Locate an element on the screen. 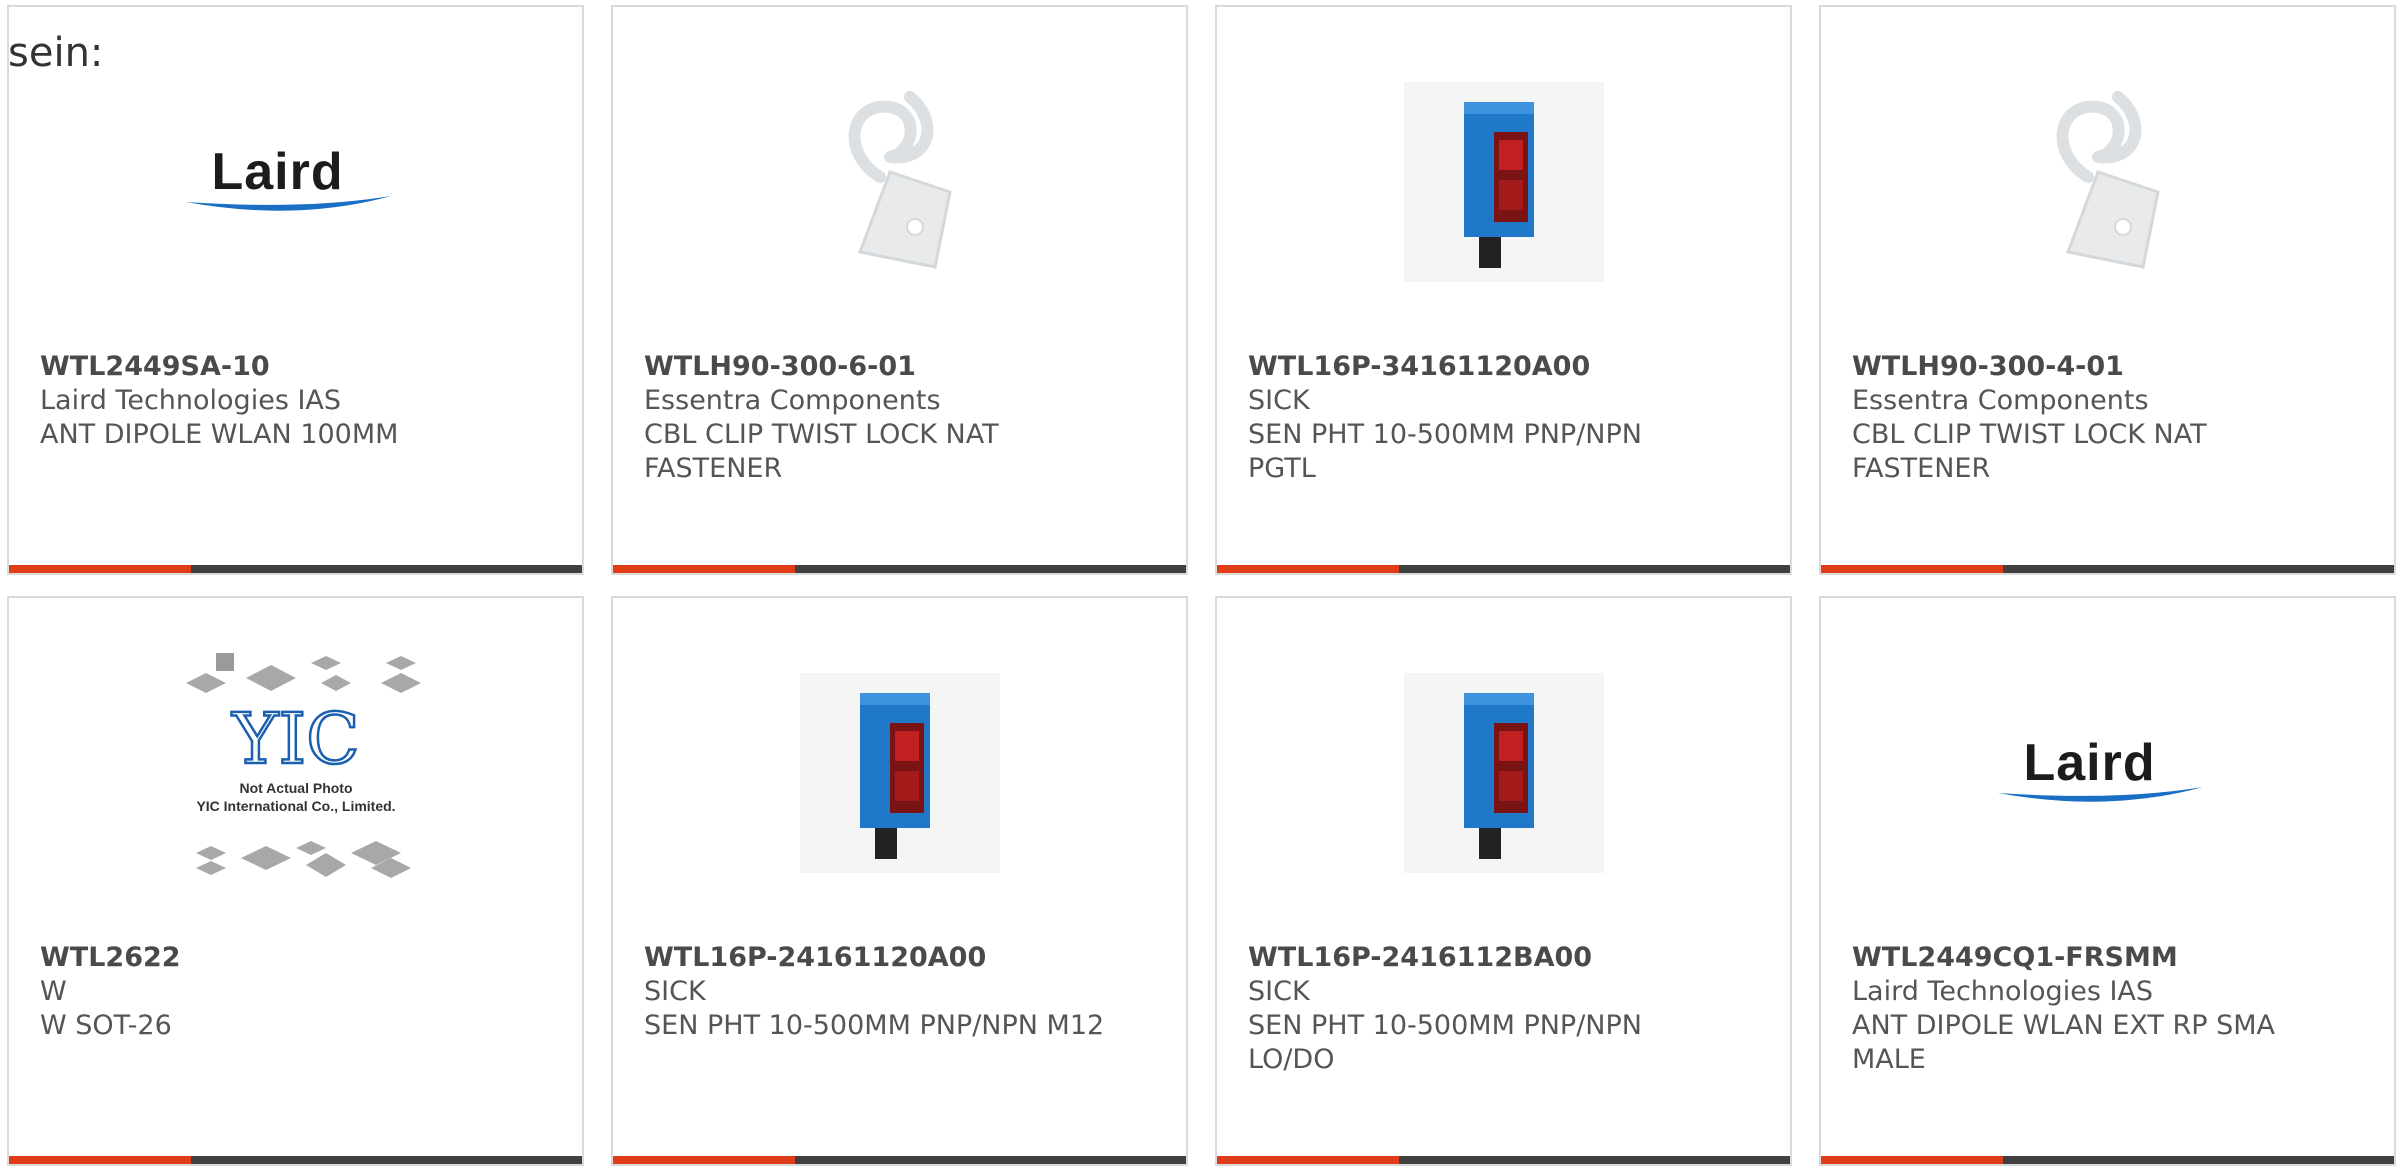 The width and height of the screenshot is (2400, 1166). image-caption-line2: YIC International Co., Limited. is located at coordinates (295, 806).